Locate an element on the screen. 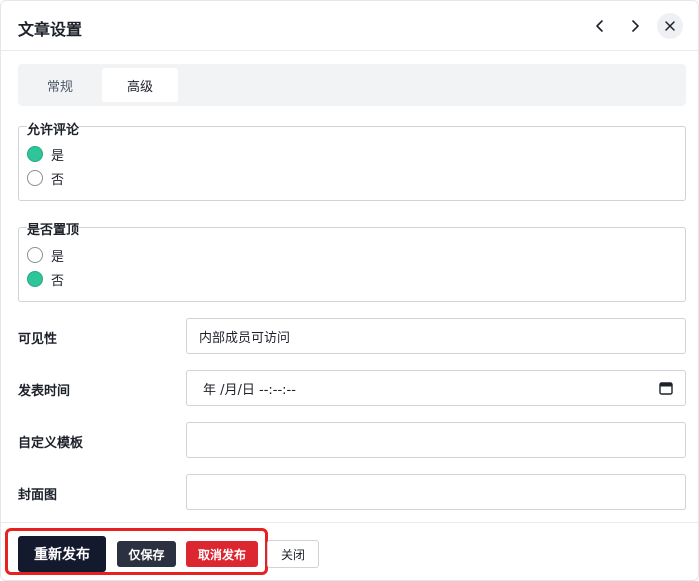 The image size is (699, 581). calendar-icon is located at coordinates (666, 388).